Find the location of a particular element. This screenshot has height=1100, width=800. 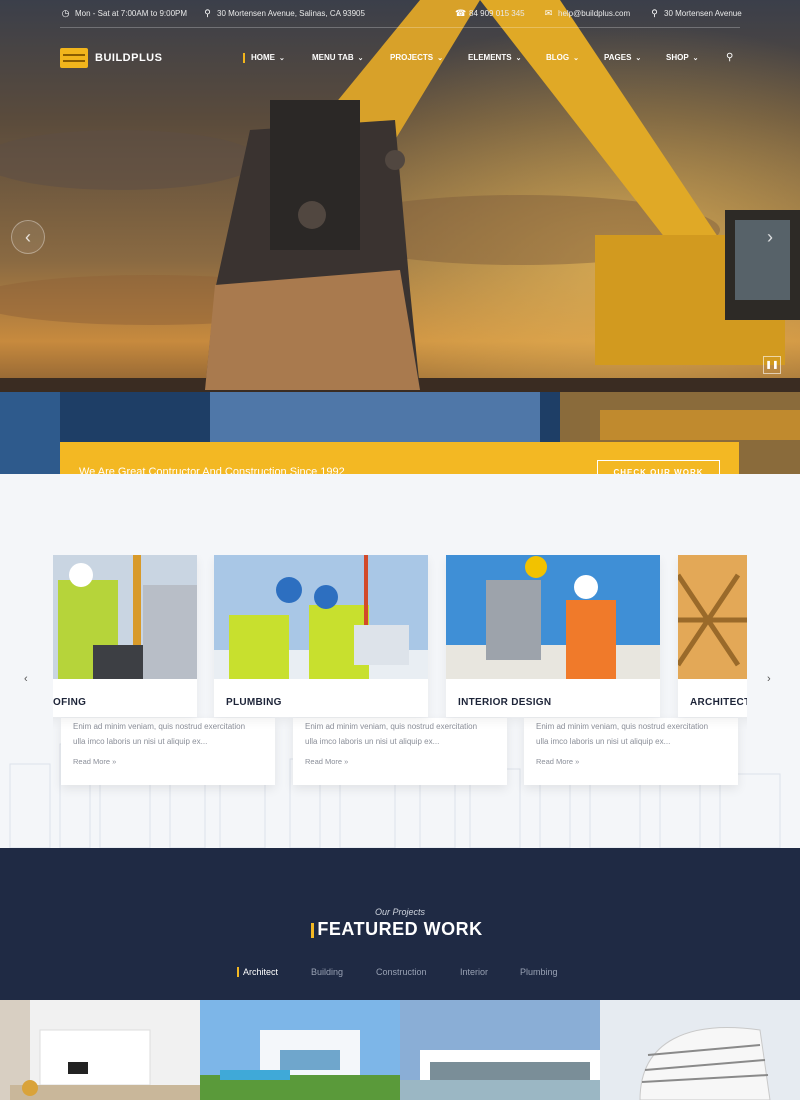

nav-item-elements: ELEMENTS ⌄ is located at coordinates (494, 57).